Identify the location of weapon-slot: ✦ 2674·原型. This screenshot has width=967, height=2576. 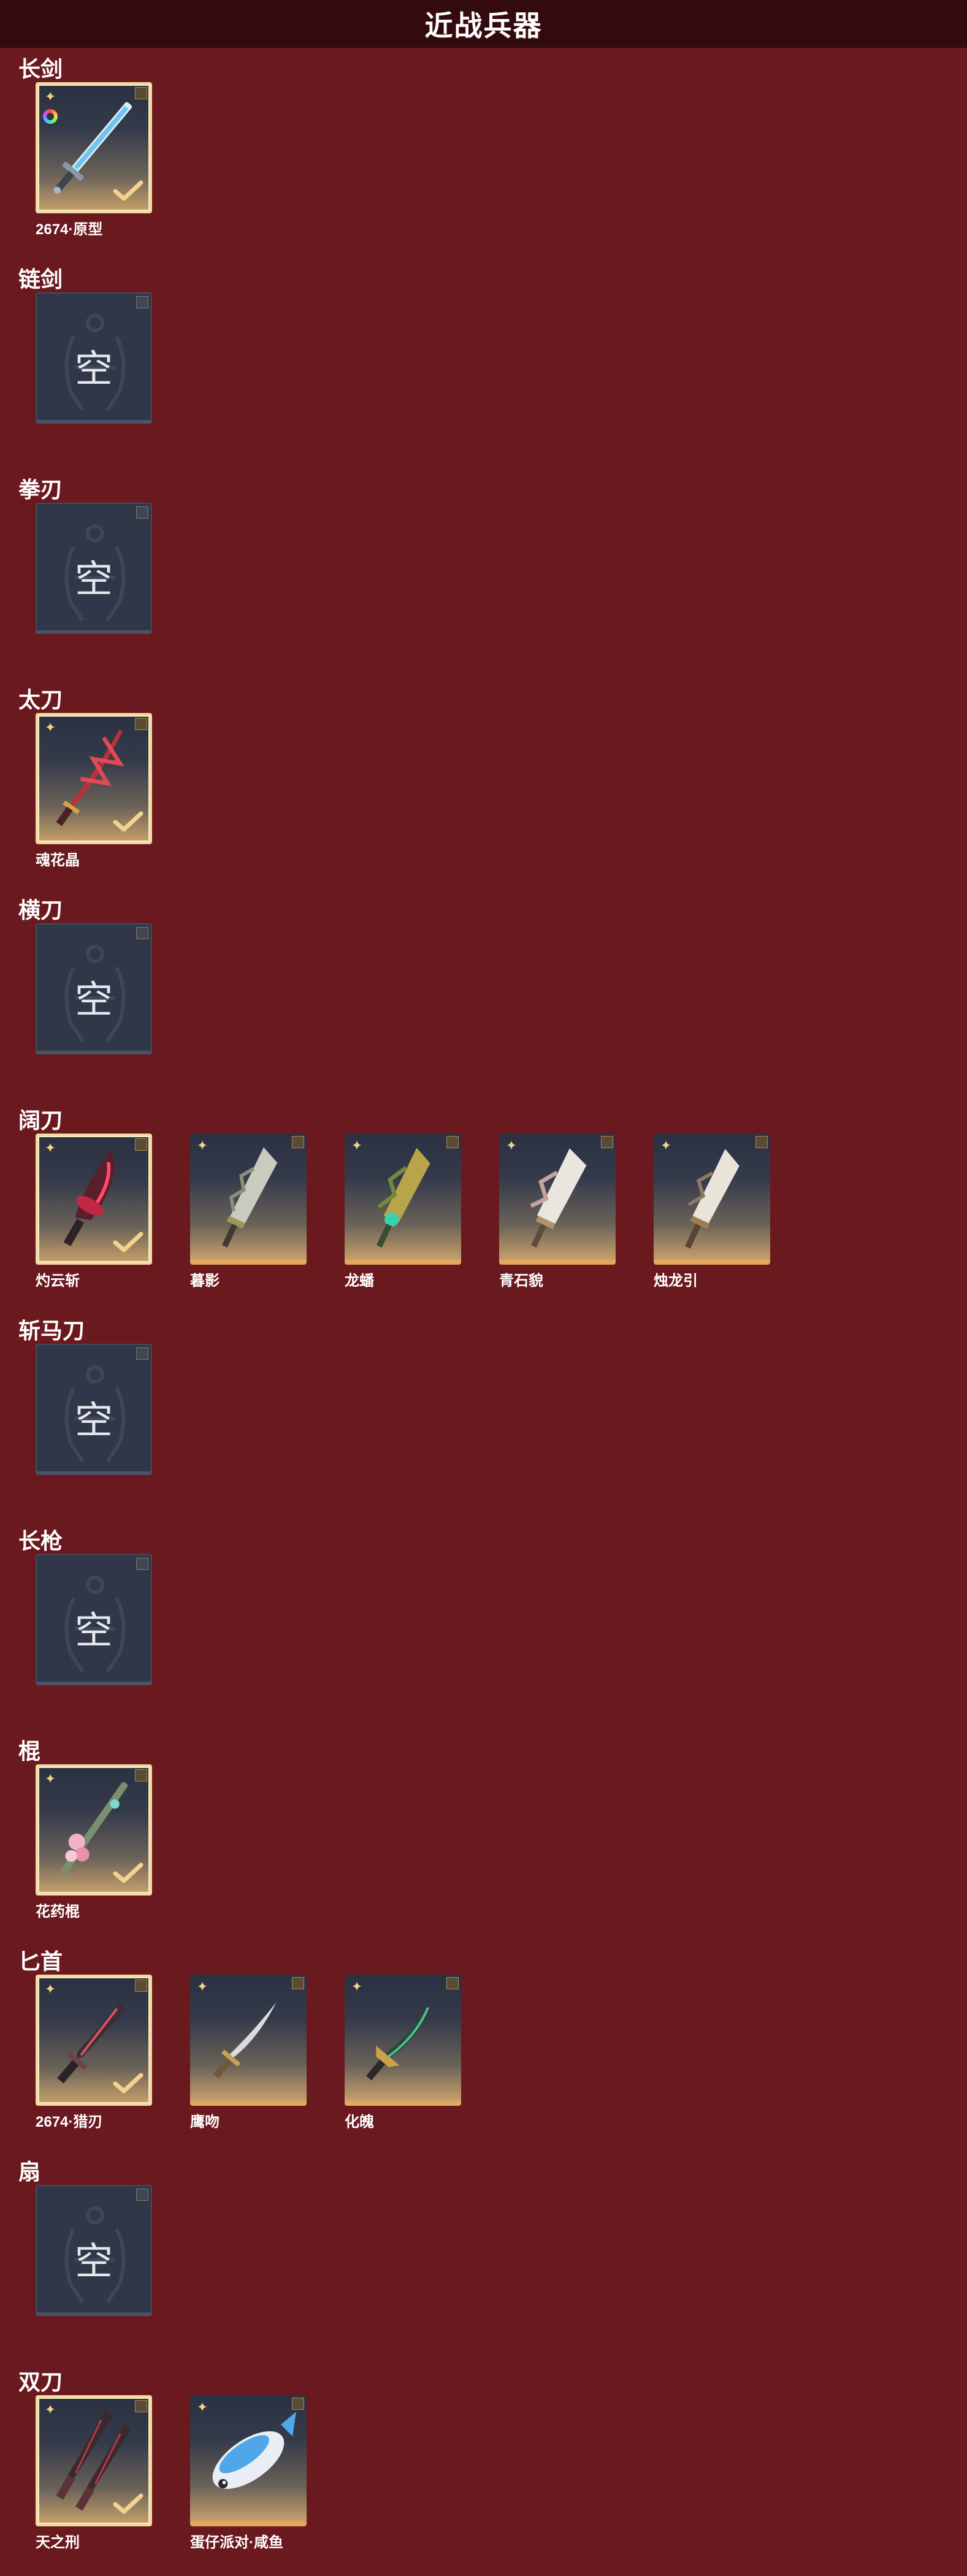
(96, 160).